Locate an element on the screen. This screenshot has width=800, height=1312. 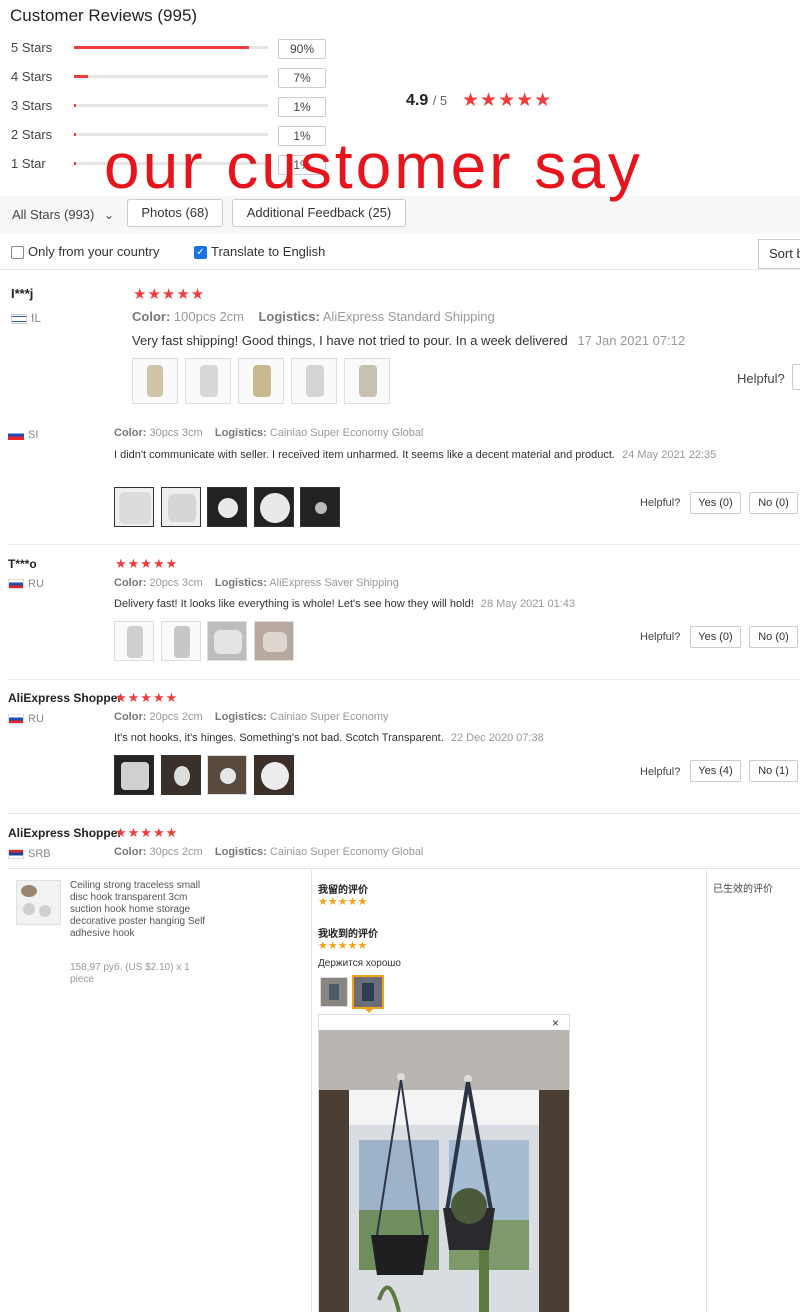
photos-filter-button: Photos (68) is located at coordinates (175, 213).